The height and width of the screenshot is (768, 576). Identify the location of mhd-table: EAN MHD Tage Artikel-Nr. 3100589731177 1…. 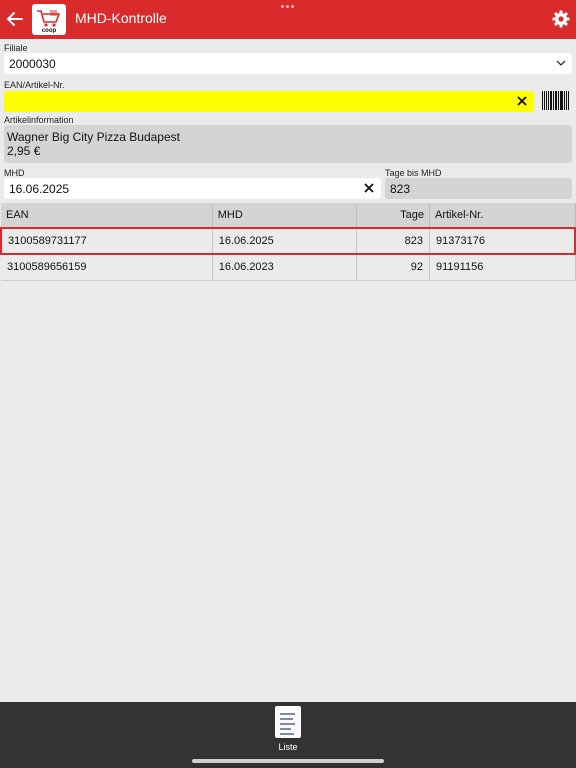
(288, 242).